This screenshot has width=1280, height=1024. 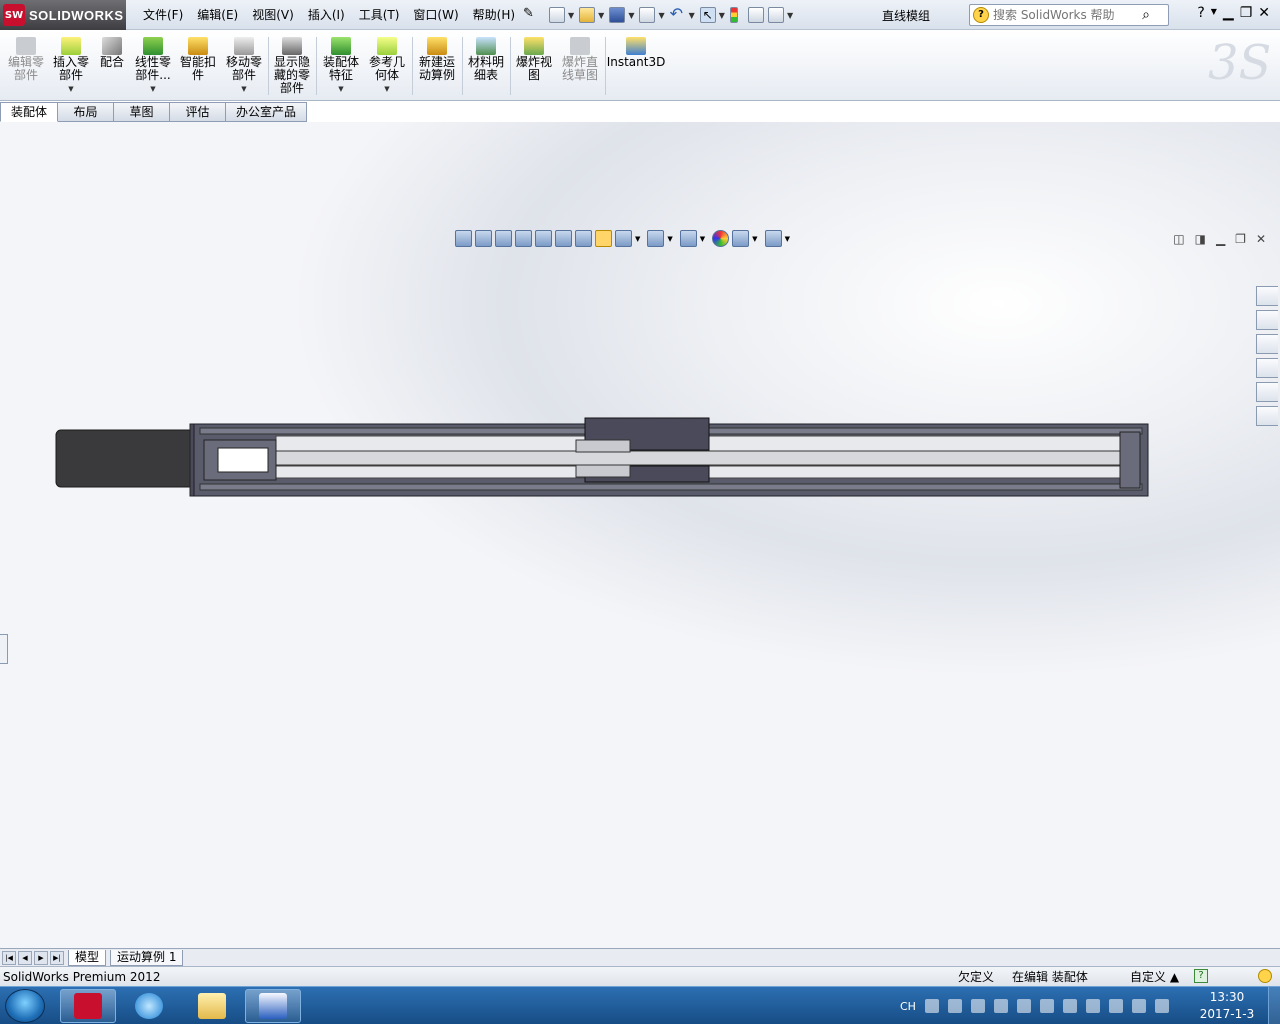 I want to click on tab-layout: 布局, so click(x=86, y=112).